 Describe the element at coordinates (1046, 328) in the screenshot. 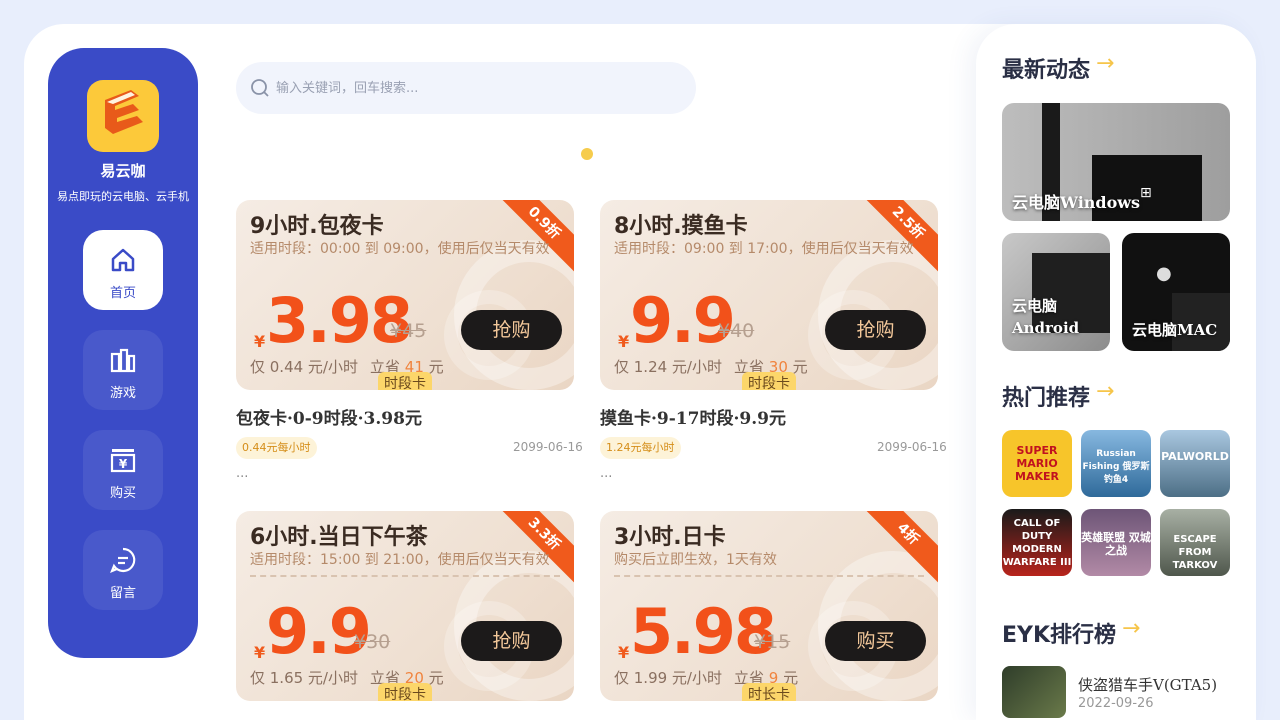

I see `news-tile-label-line2: Android` at that location.